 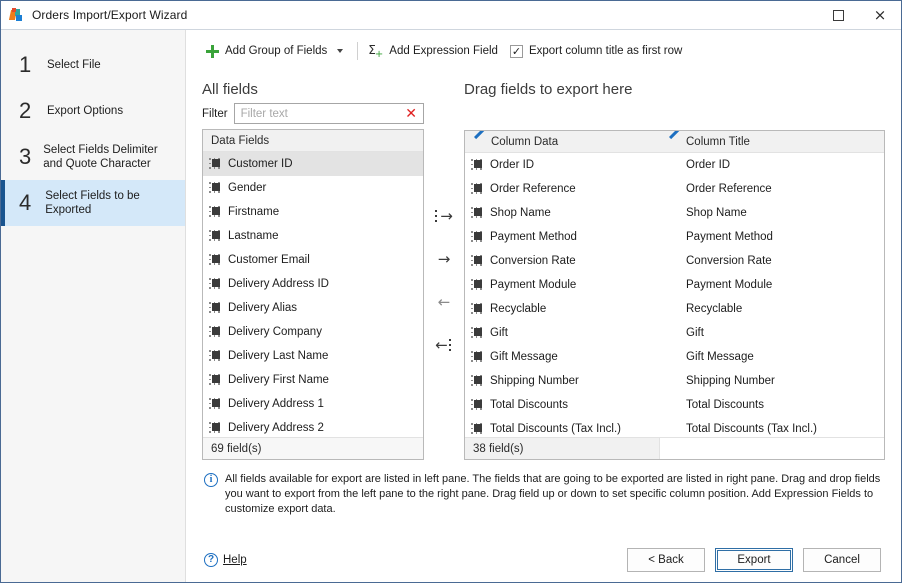 I want to click on cancel-button: Cancel, so click(x=842, y=560).